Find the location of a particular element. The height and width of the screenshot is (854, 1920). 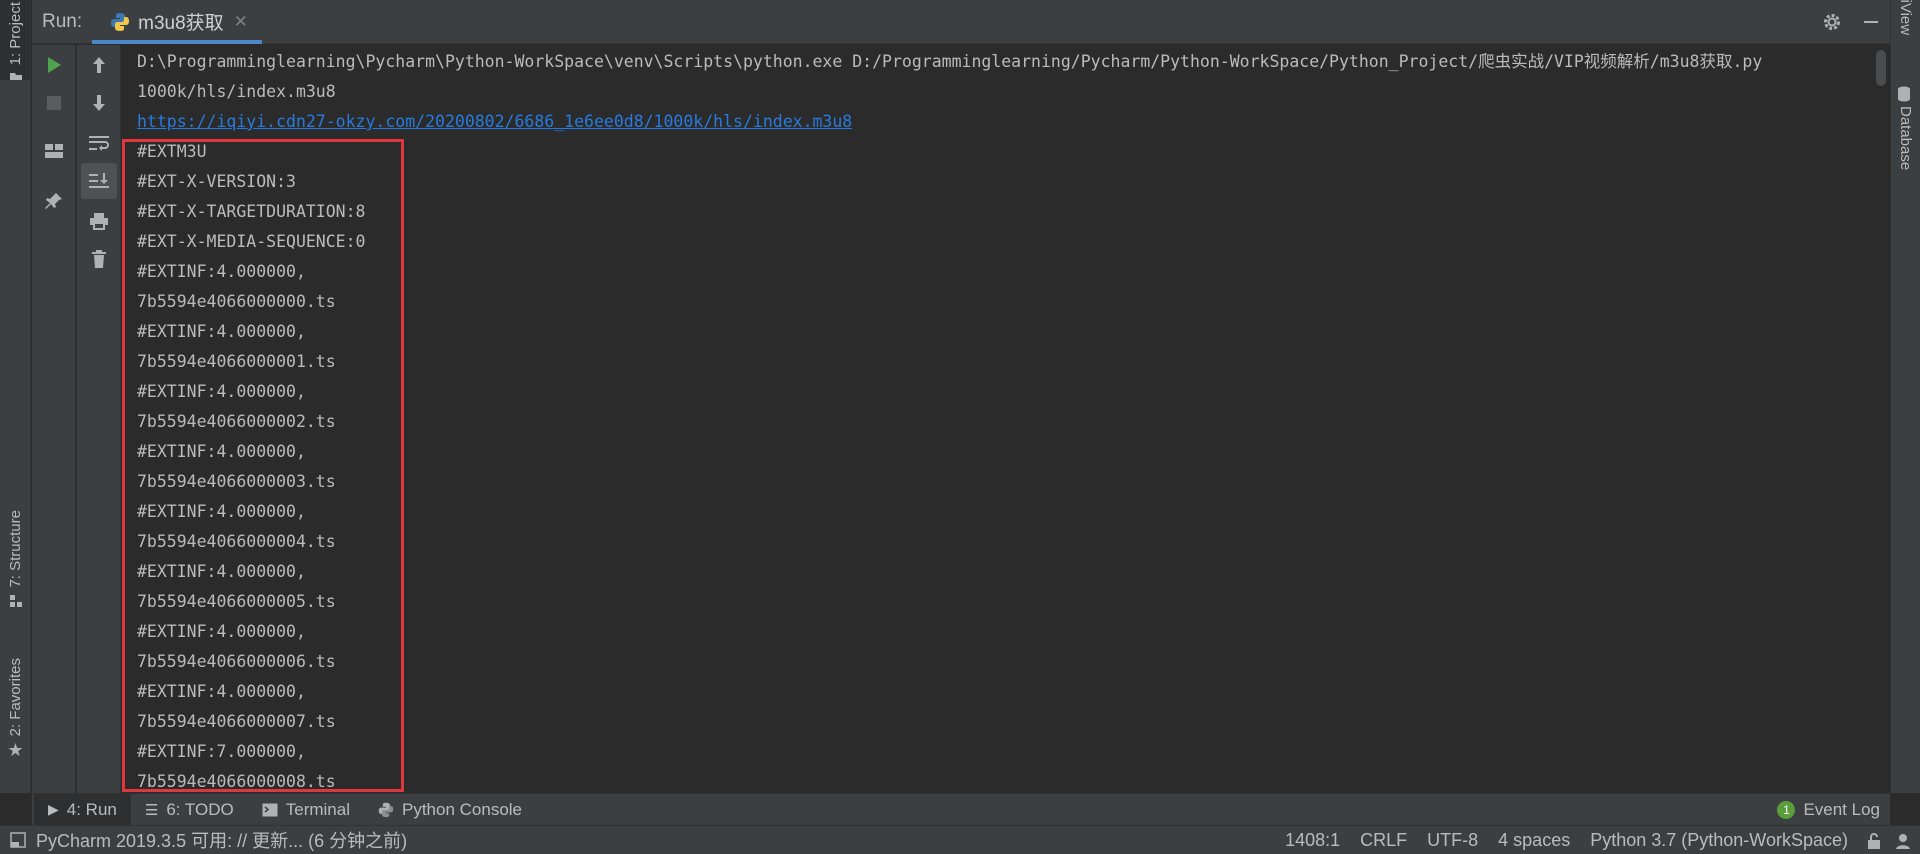

layout-toggle-icon is located at coordinates (18, 840).